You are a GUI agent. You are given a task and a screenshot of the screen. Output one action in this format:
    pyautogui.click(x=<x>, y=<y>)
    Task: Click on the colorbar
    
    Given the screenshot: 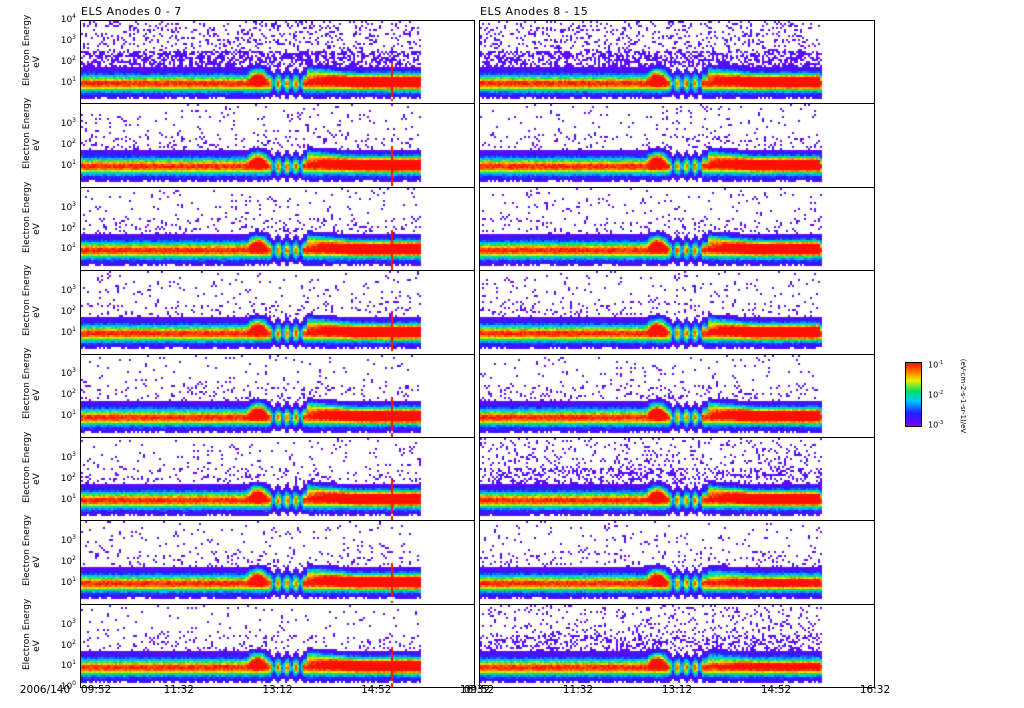 What is the action you would take?
    pyautogui.click(x=913, y=394)
    